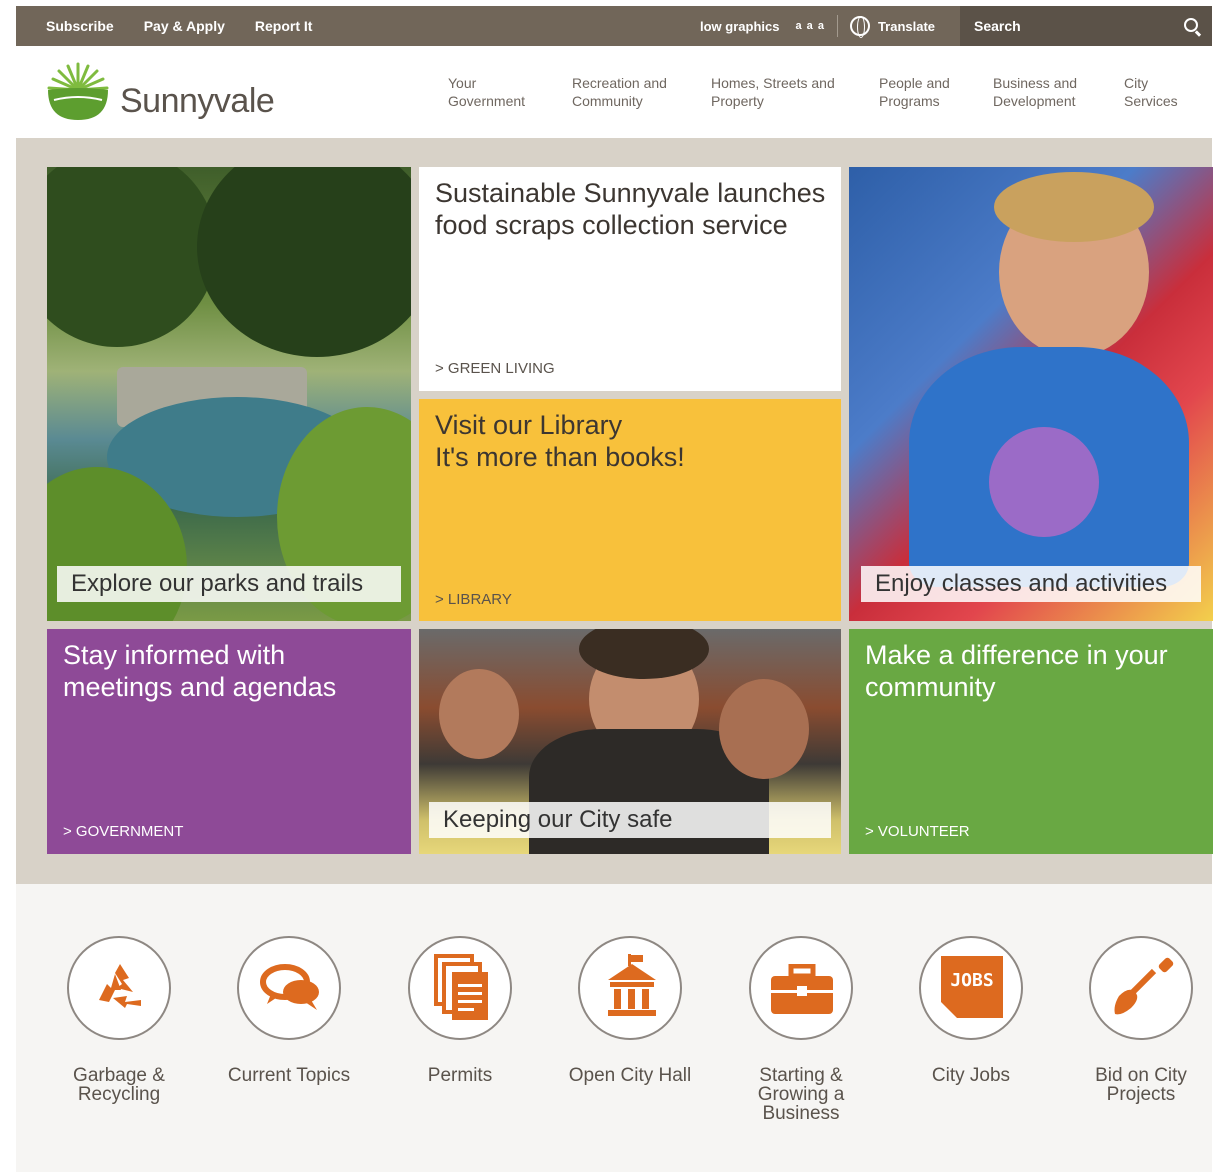  I want to click on quick-link-permits: Permits, so click(460, 1010).